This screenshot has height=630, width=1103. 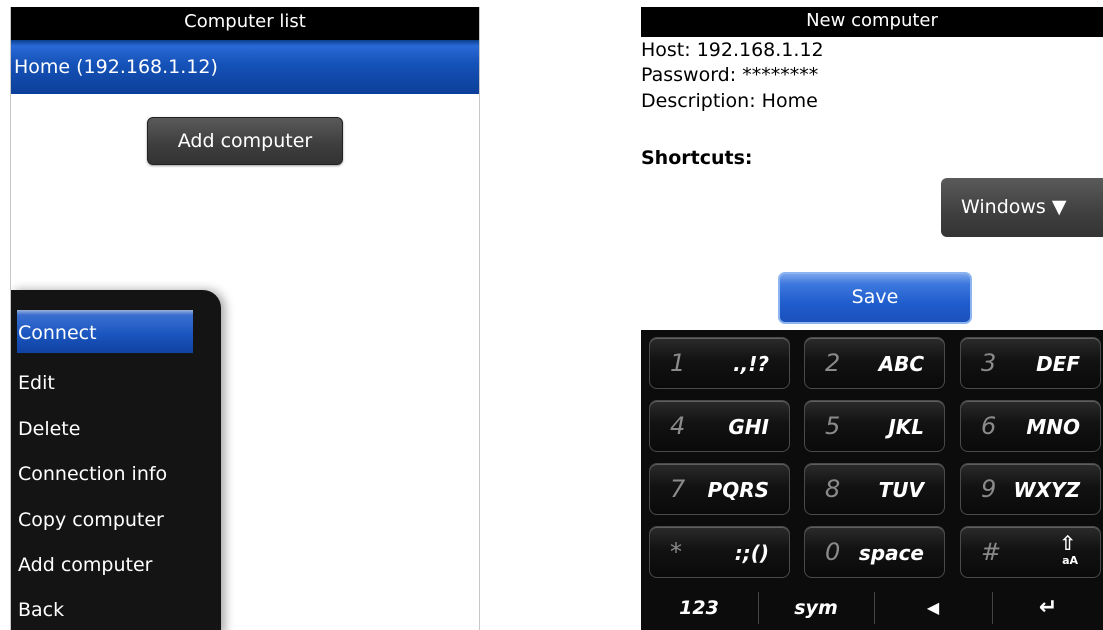 I want to click on key-number: 5, so click(x=833, y=426).